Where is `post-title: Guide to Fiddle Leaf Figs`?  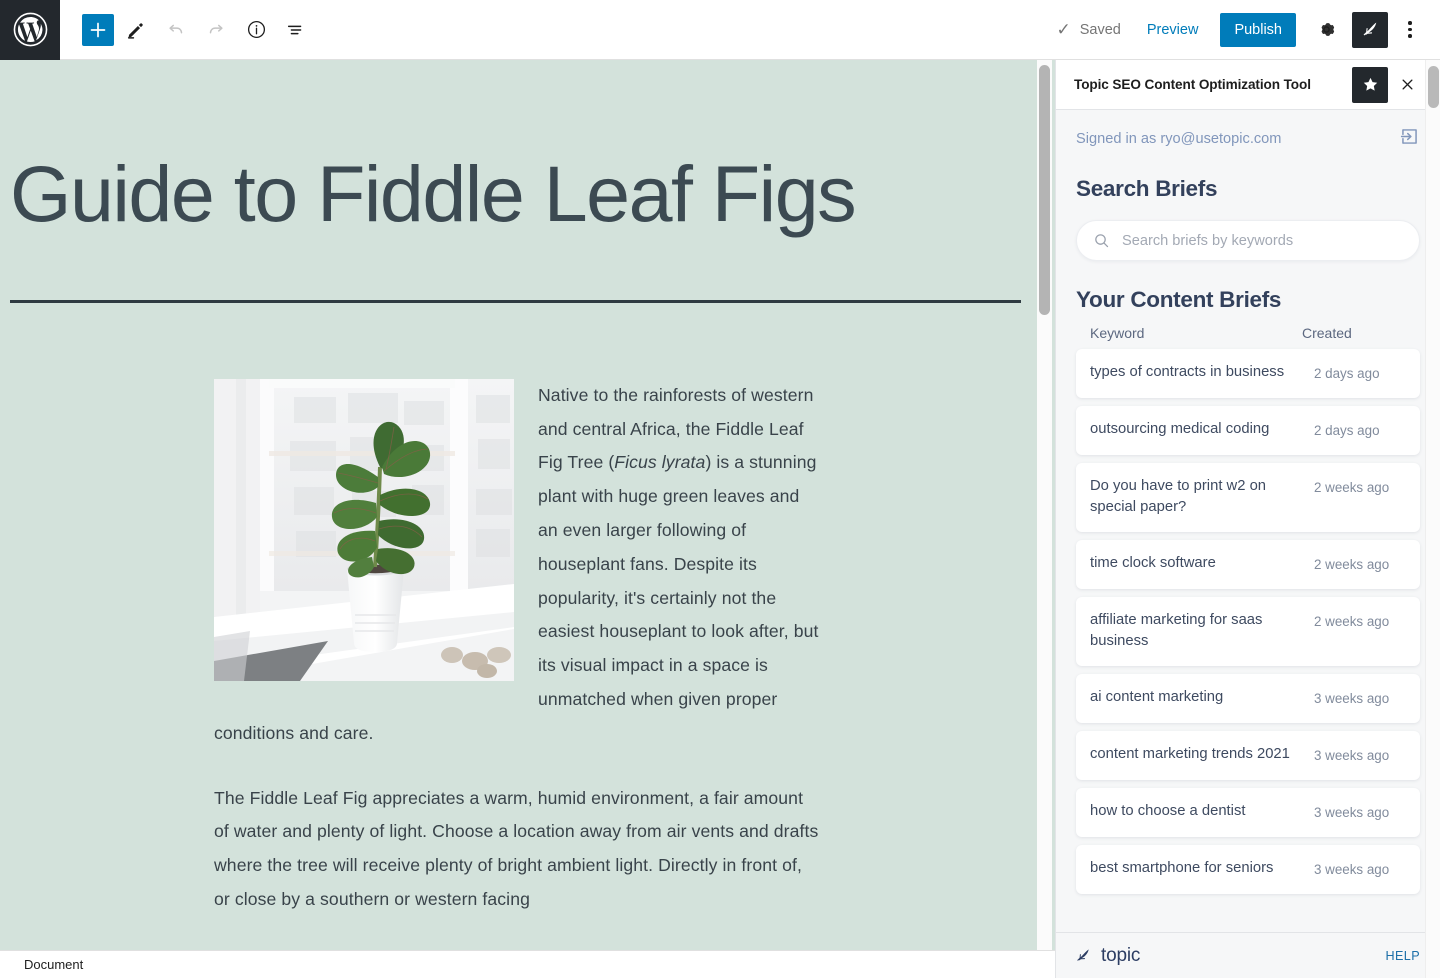 post-title: Guide to Fiddle Leaf Figs is located at coordinates (517, 148).